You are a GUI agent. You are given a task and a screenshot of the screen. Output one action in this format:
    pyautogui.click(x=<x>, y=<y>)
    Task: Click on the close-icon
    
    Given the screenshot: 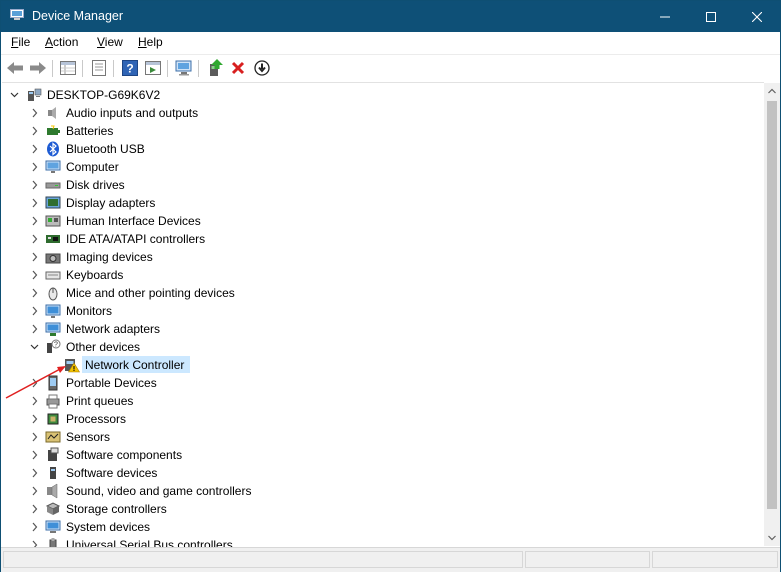 What is the action you would take?
    pyautogui.click(x=757, y=16)
    